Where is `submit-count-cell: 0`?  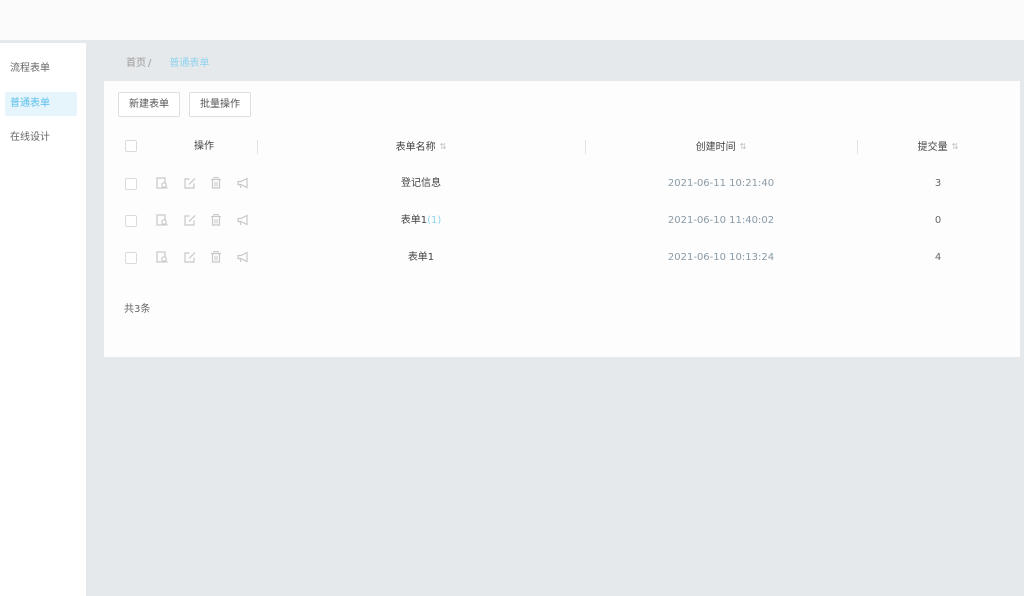
submit-count-cell: 0 is located at coordinates (938, 220).